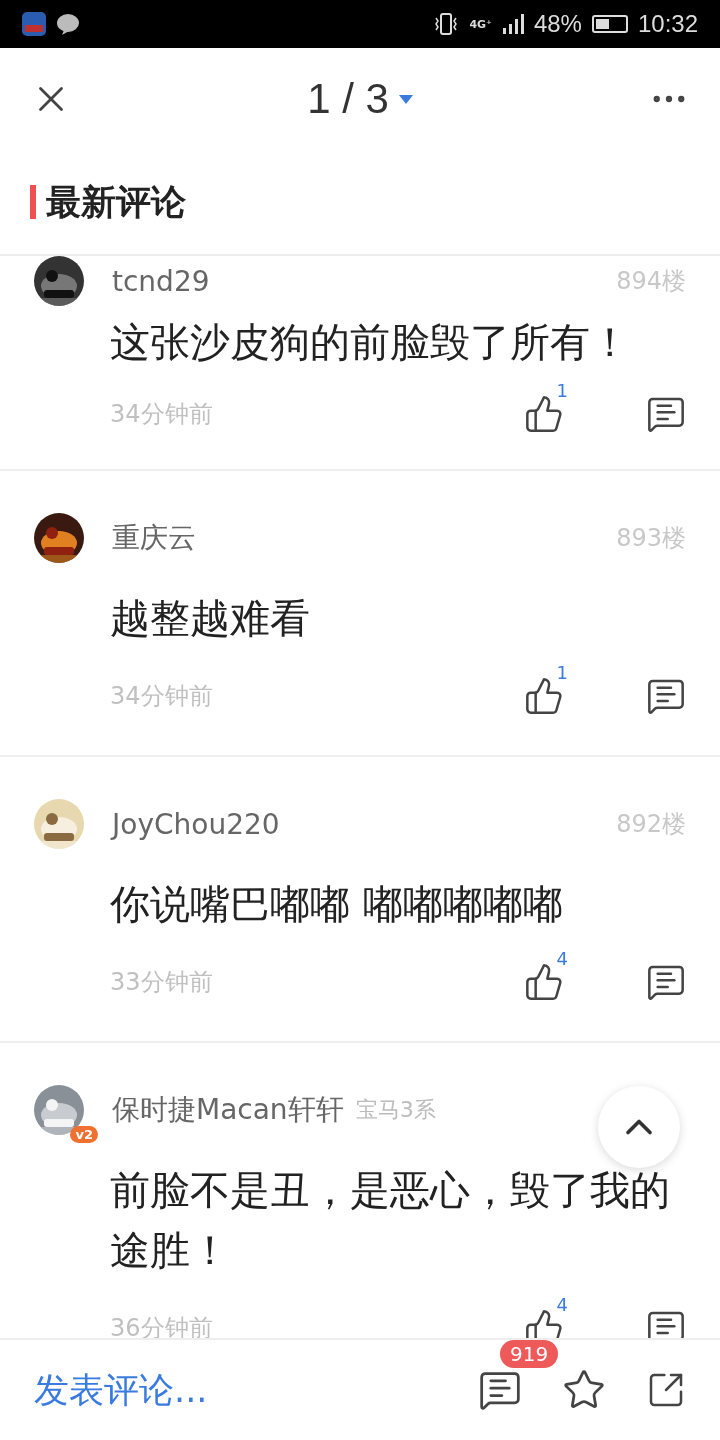 The width and height of the screenshot is (720, 1440). What do you see at coordinates (390, 1220) in the screenshot?
I see `comment-text: 前脸不是丑，是恶心，毁了我的途胜！` at bounding box center [390, 1220].